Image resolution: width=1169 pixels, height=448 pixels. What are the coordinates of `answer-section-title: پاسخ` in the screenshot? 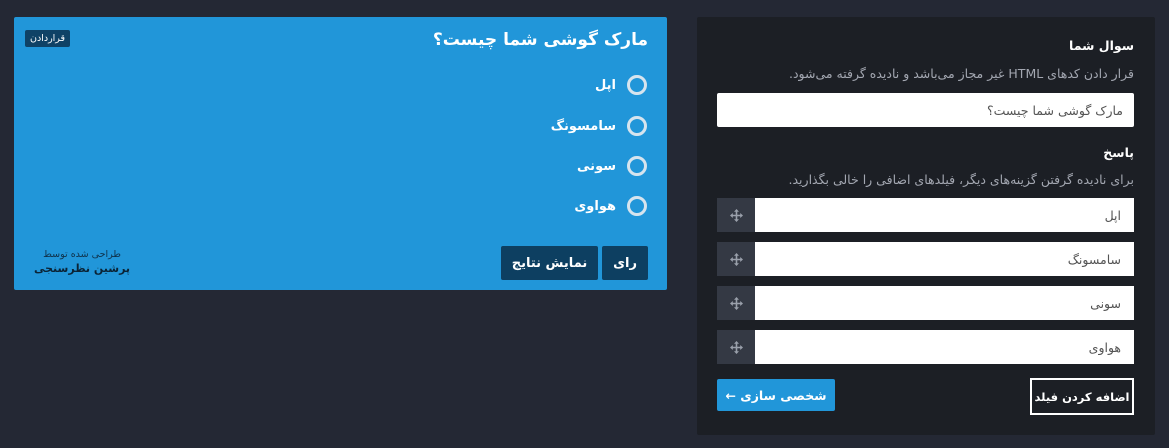 It's located at (1118, 152).